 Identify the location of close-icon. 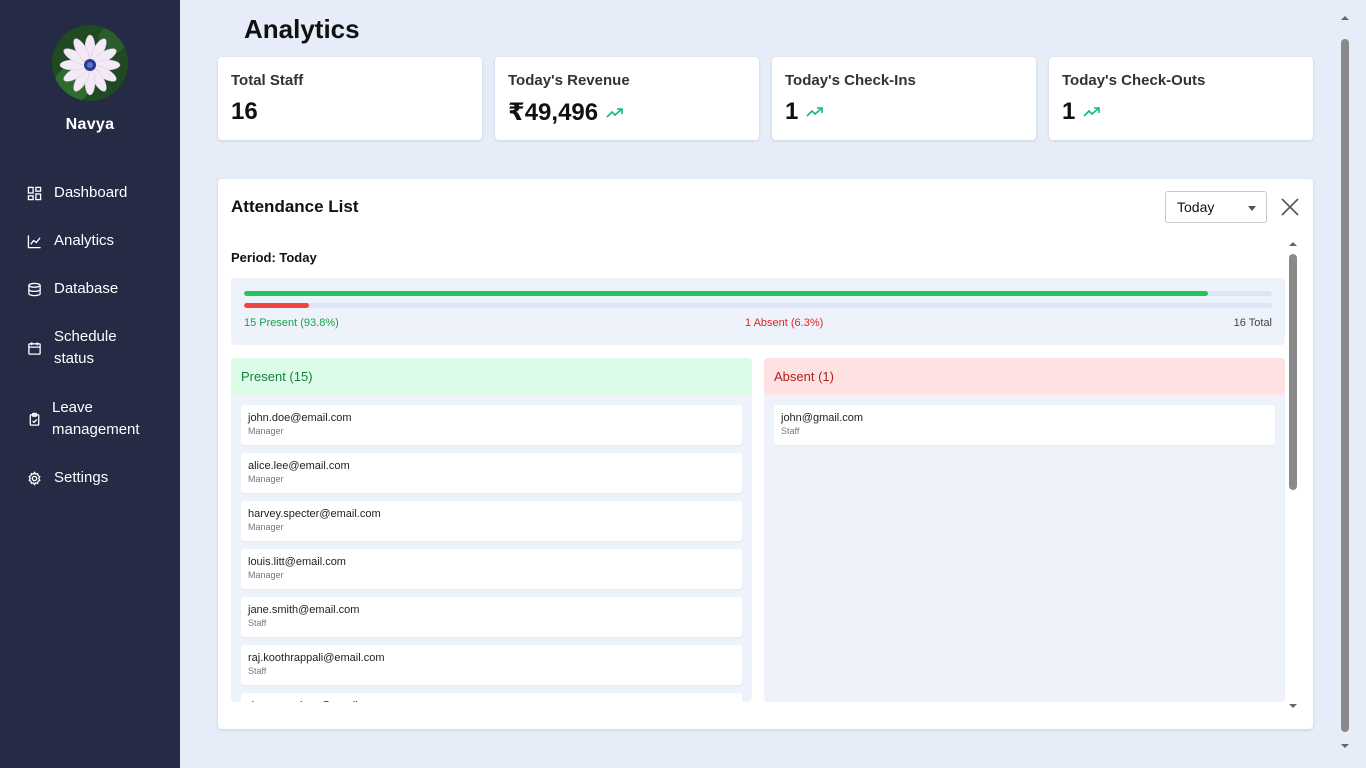
(1290, 207).